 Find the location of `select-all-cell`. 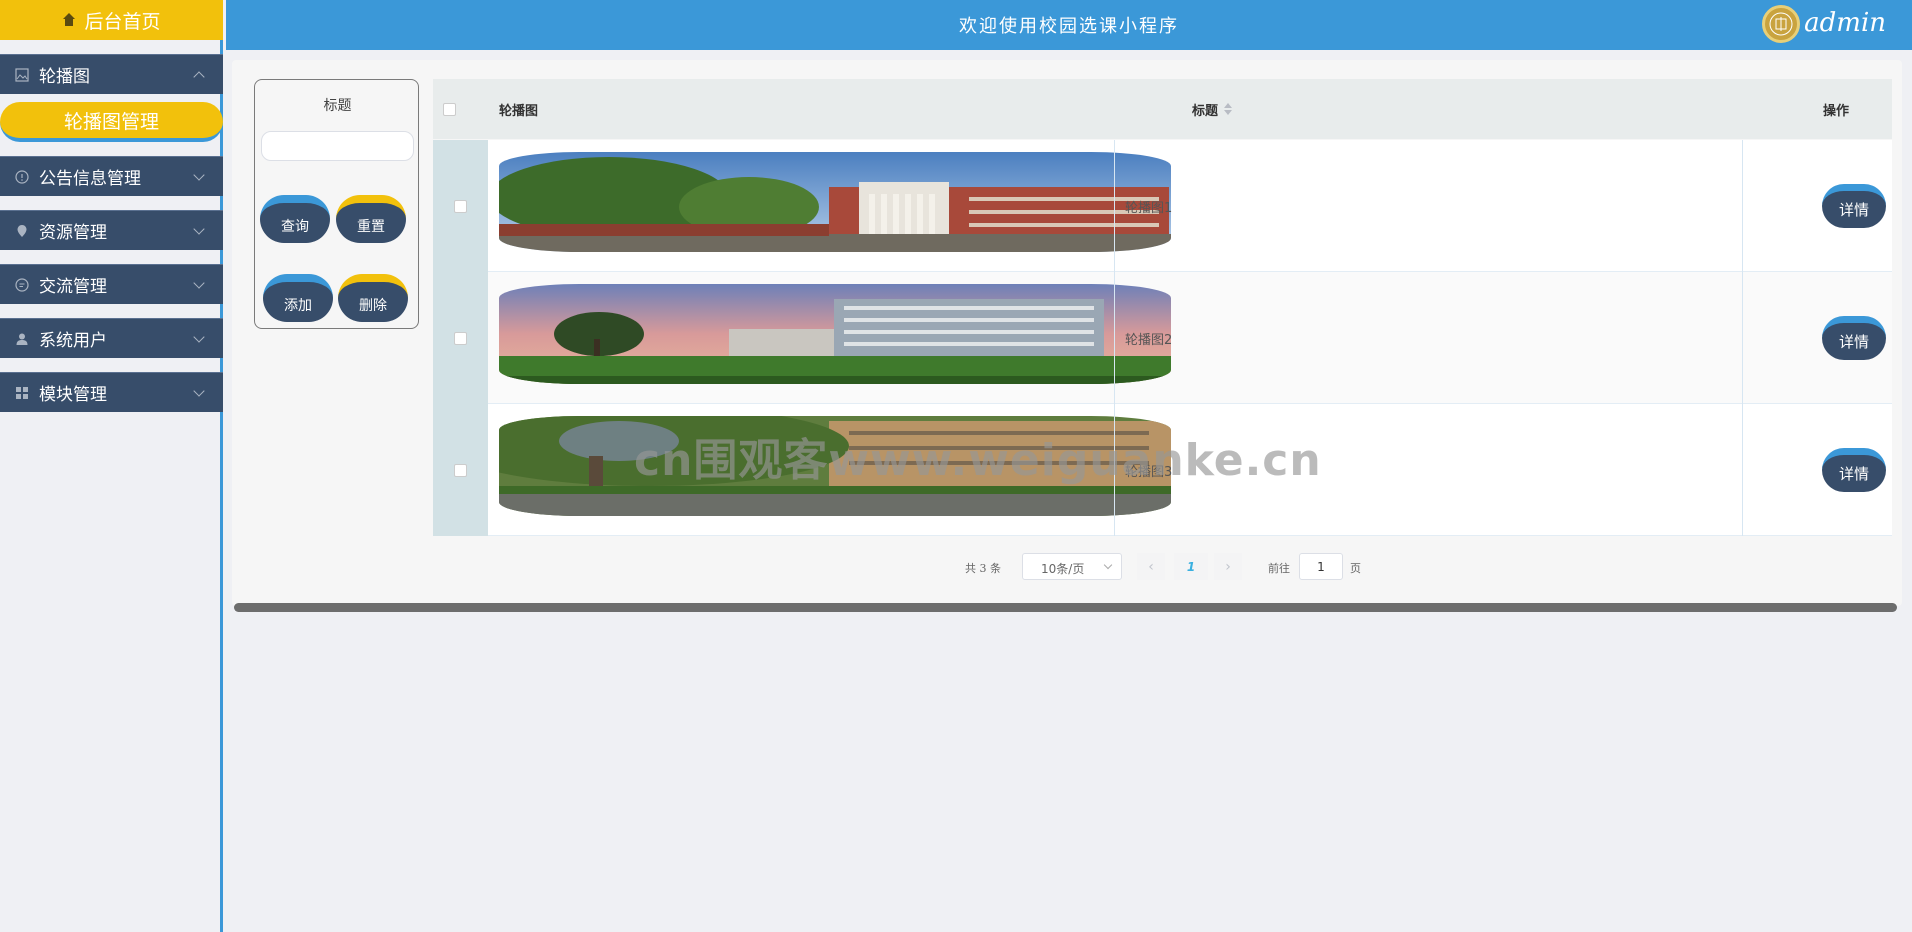

select-all-cell is located at coordinates (449, 109).